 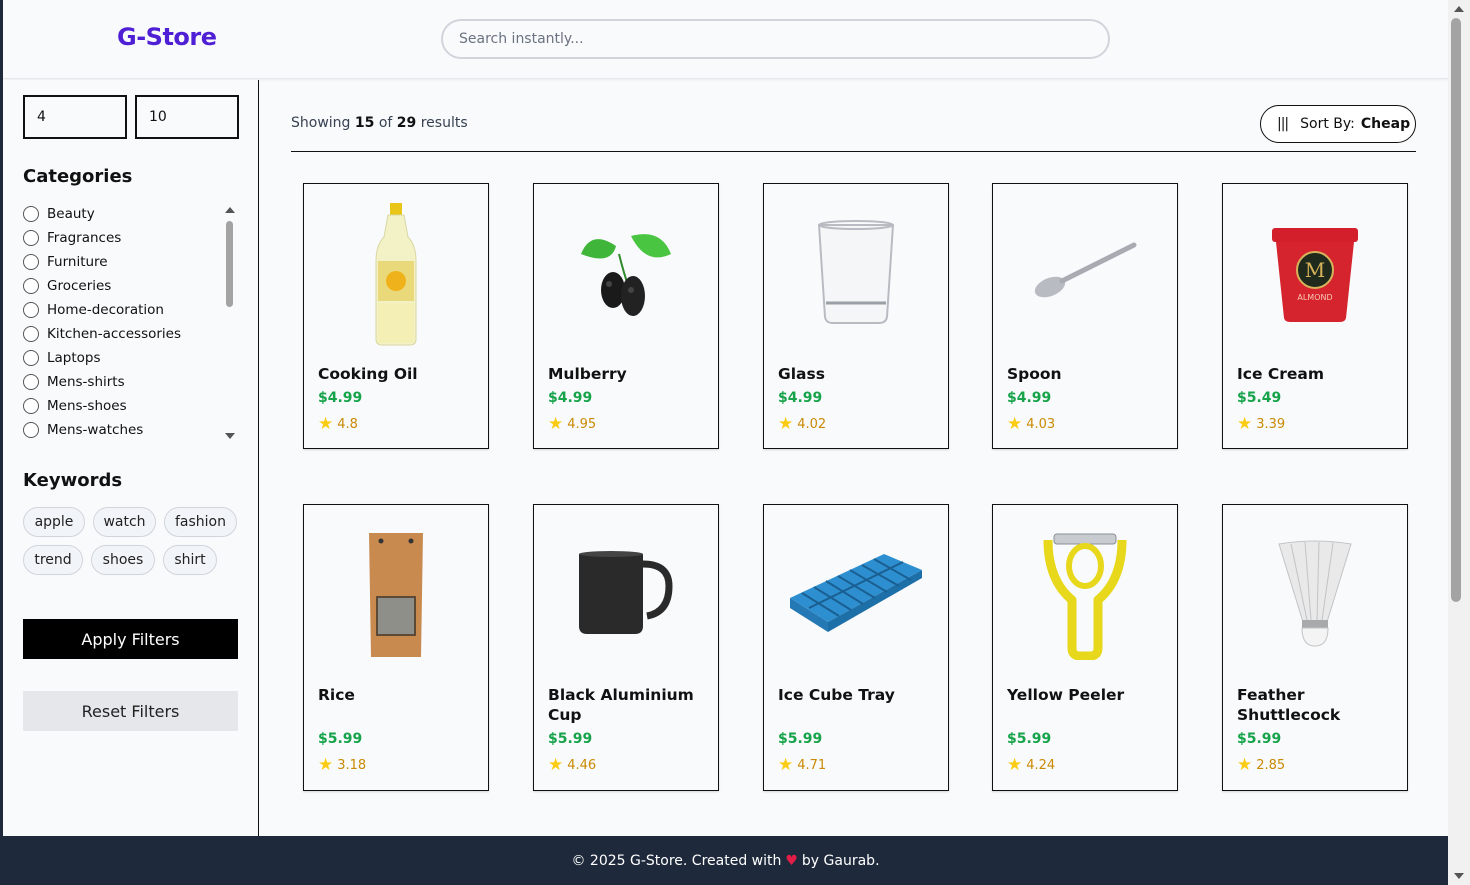 I want to click on oil-bottle-icon, so click(x=396, y=274).